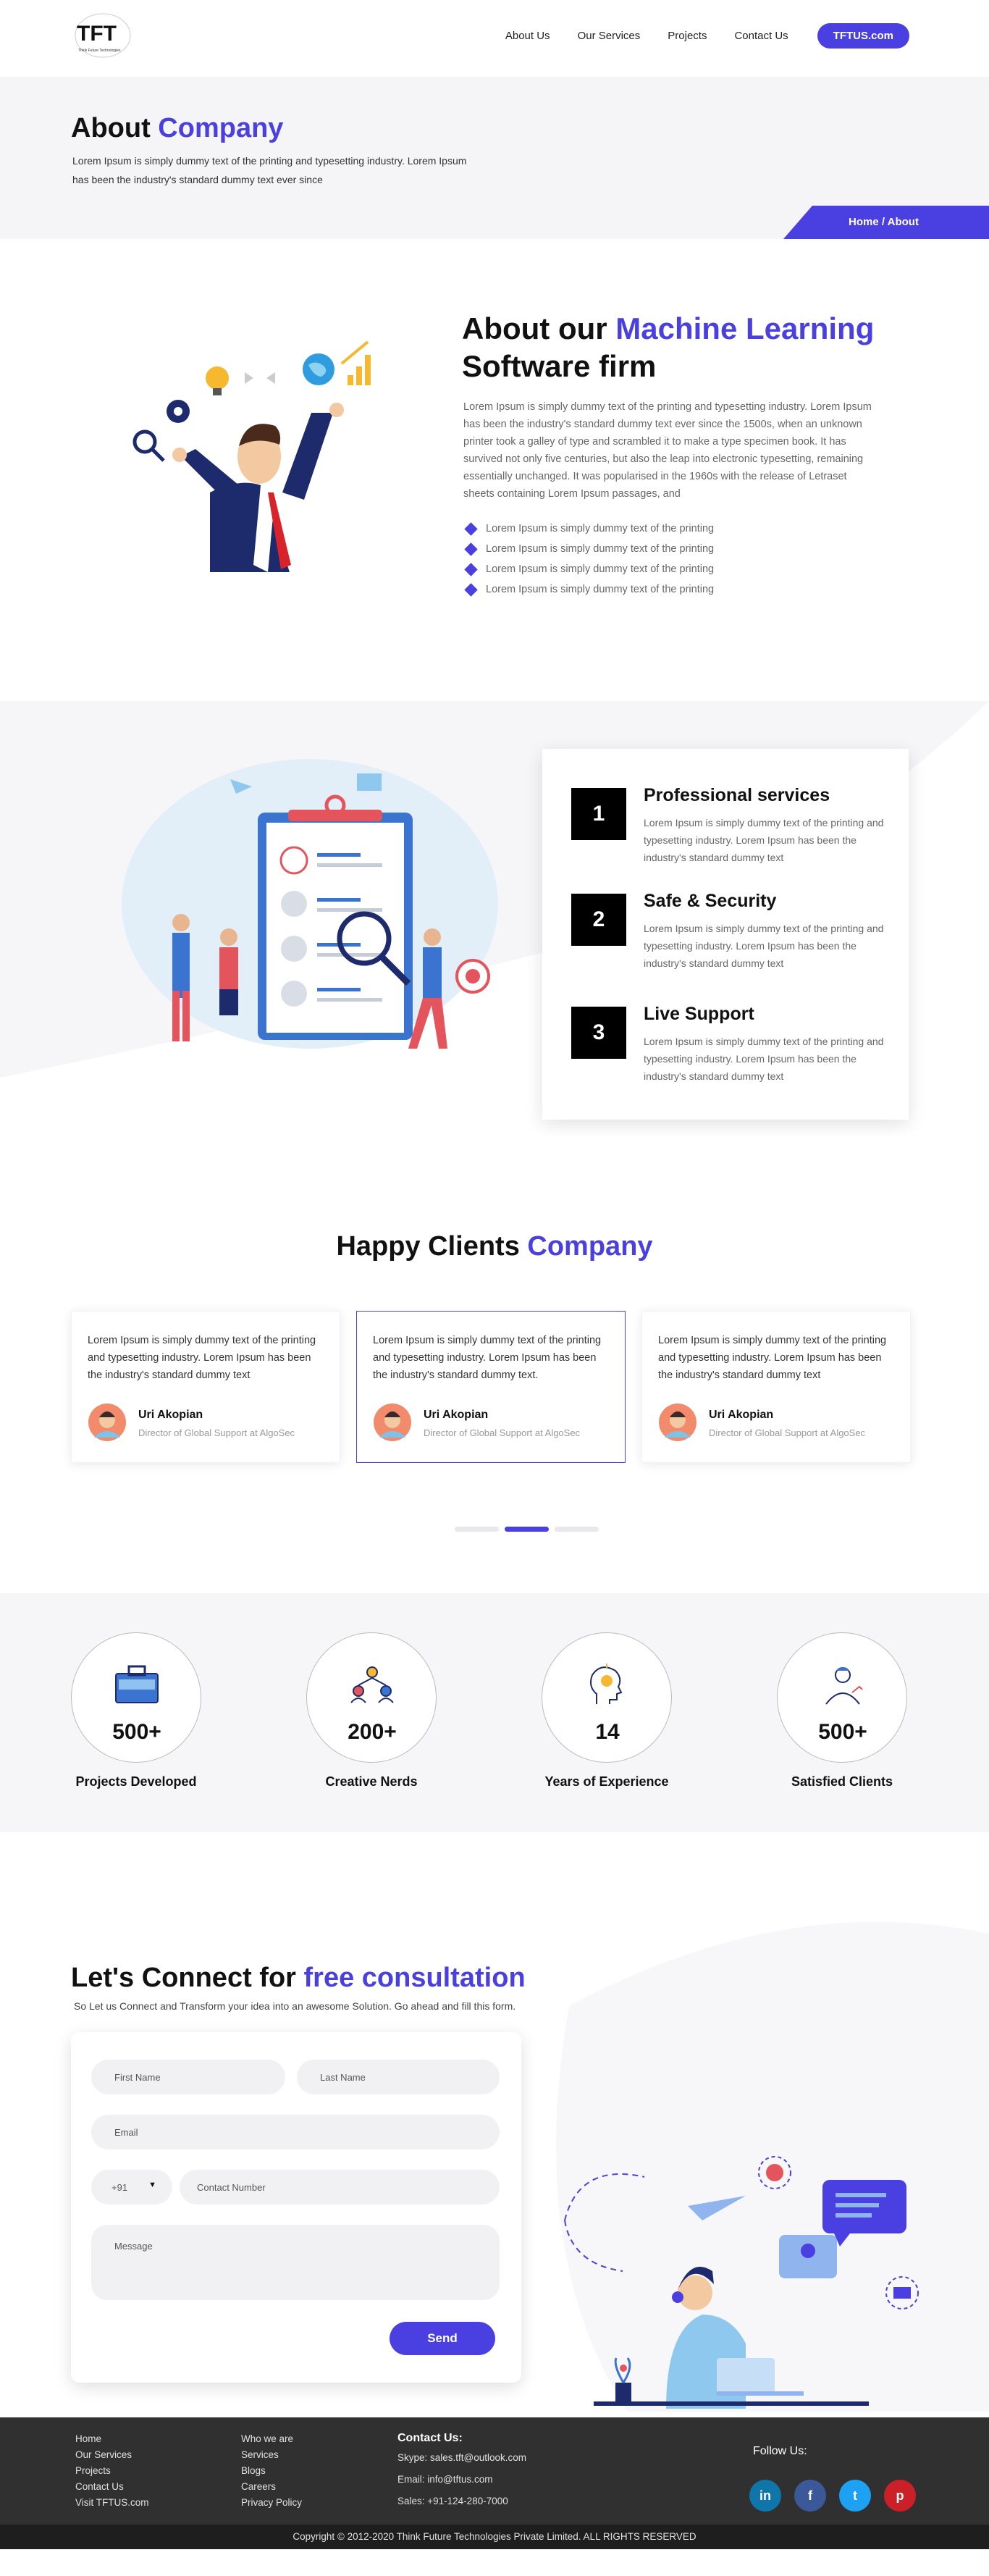 This screenshot has width=989, height=2576. Describe the element at coordinates (494, 1246) in the screenshot. I see `clients-title: Happy Clients Company` at that location.